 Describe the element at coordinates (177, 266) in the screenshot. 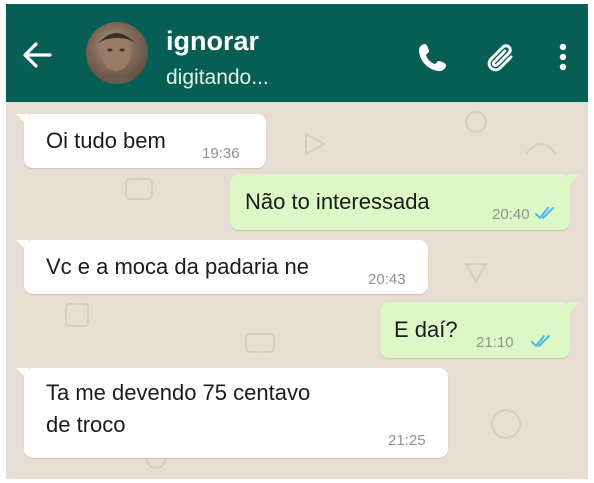

I see `message-text: Vc e a moca da padaria ne` at that location.